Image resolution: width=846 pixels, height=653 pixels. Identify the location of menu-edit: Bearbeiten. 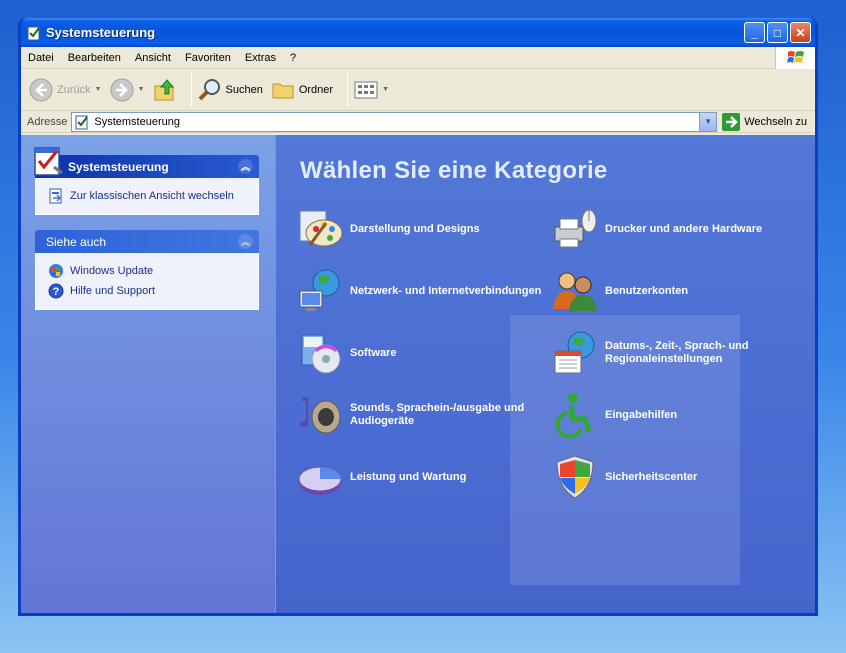
(94, 58).